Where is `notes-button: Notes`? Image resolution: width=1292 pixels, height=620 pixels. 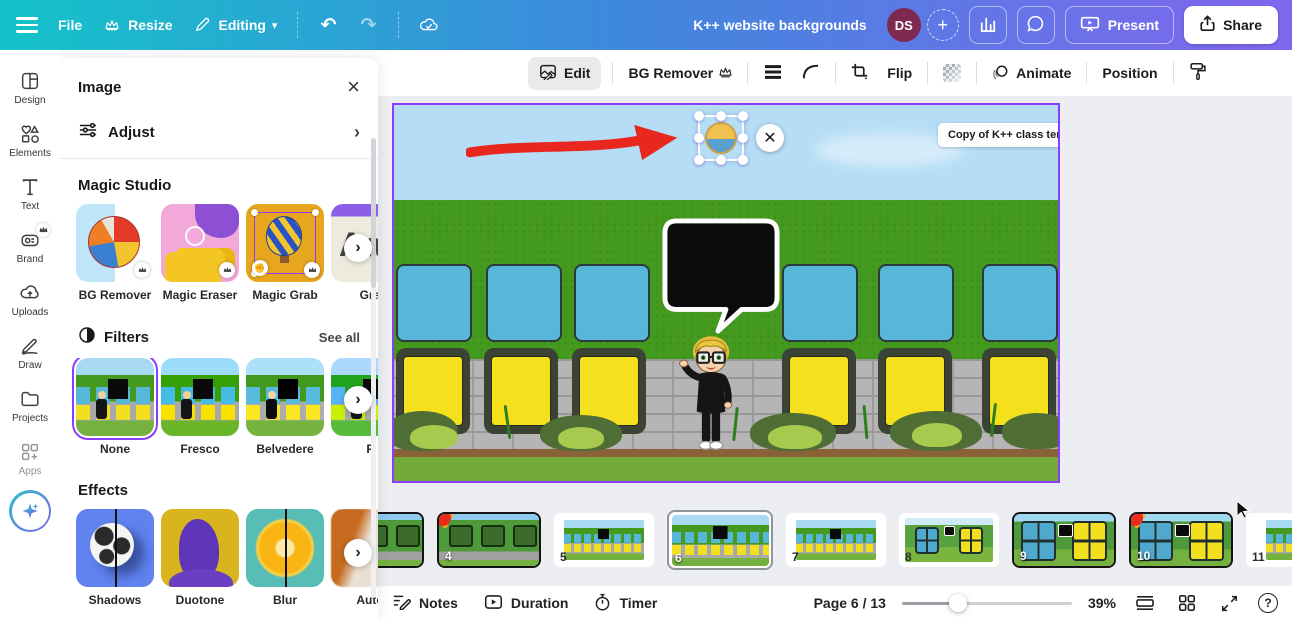
notes-button: Notes is located at coordinates (425, 603).